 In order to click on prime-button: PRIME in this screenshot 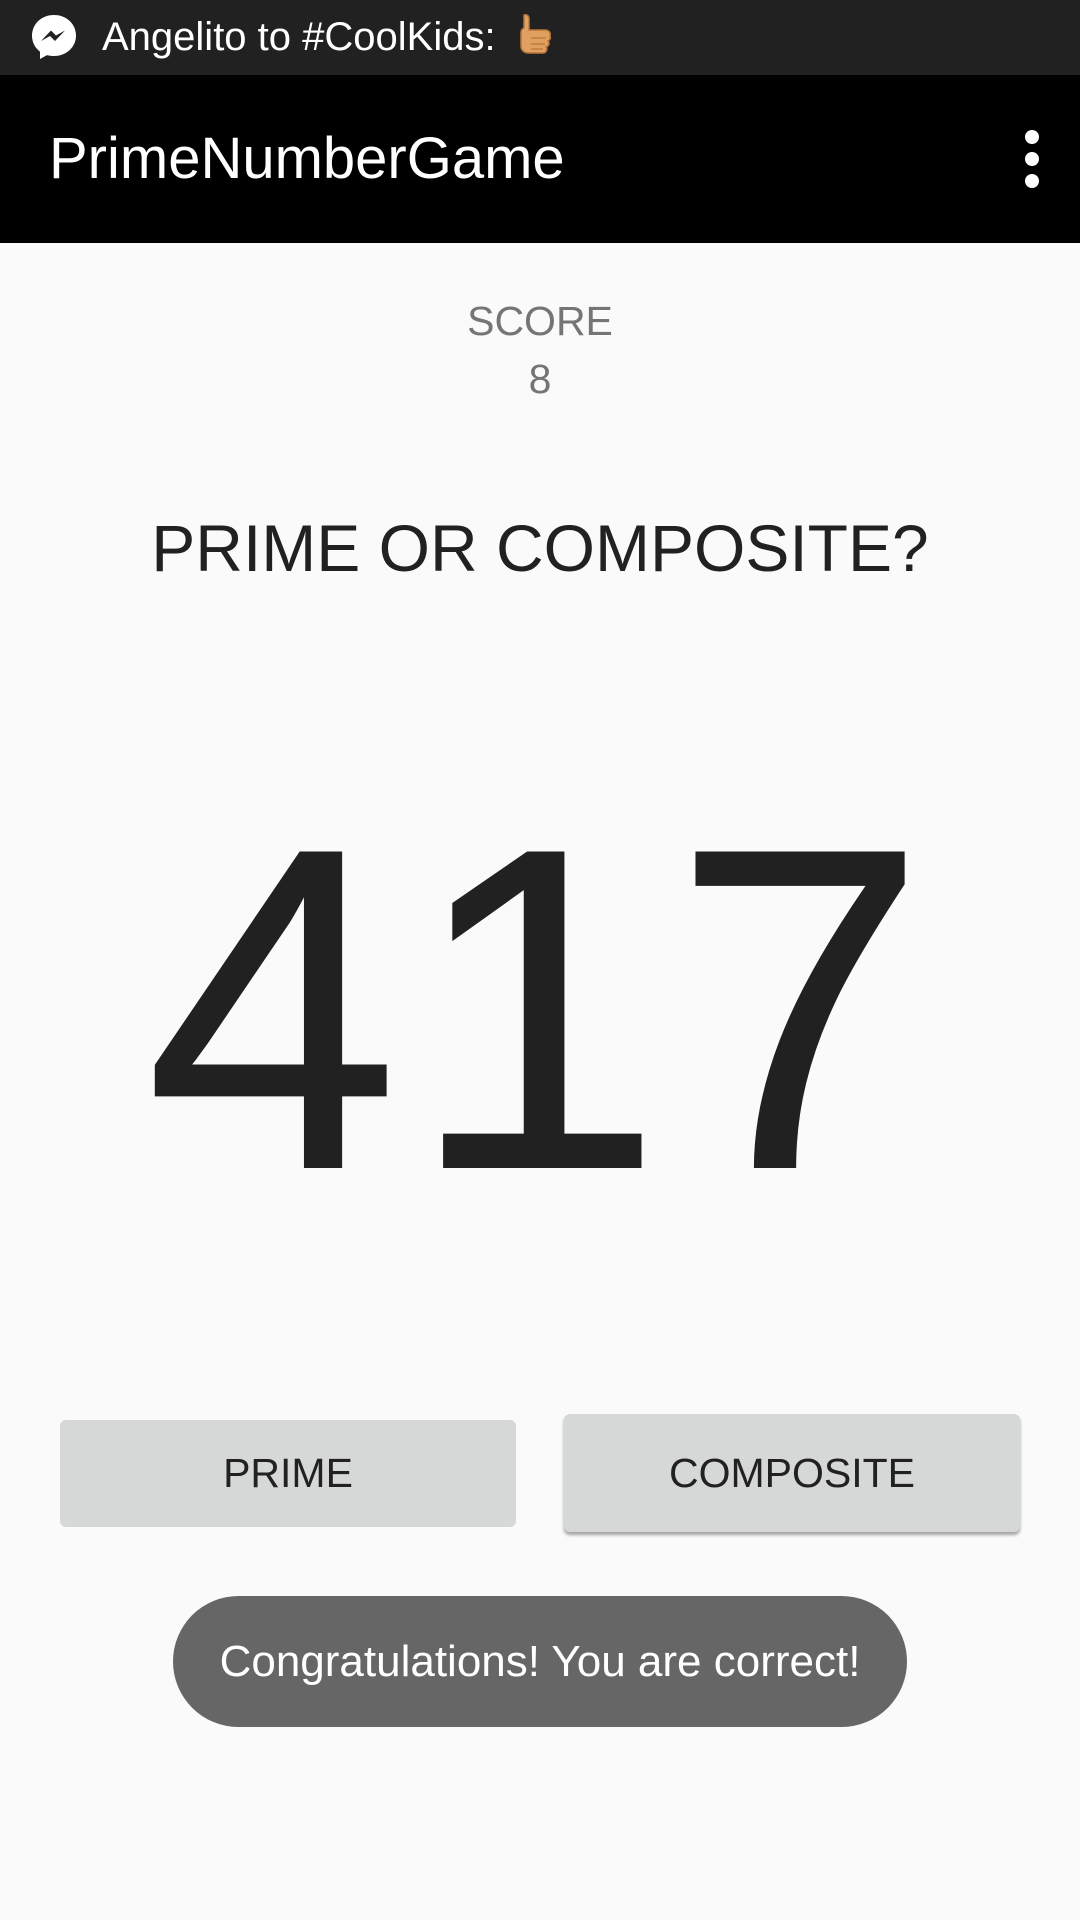, I will do `click(288, 1473)`.